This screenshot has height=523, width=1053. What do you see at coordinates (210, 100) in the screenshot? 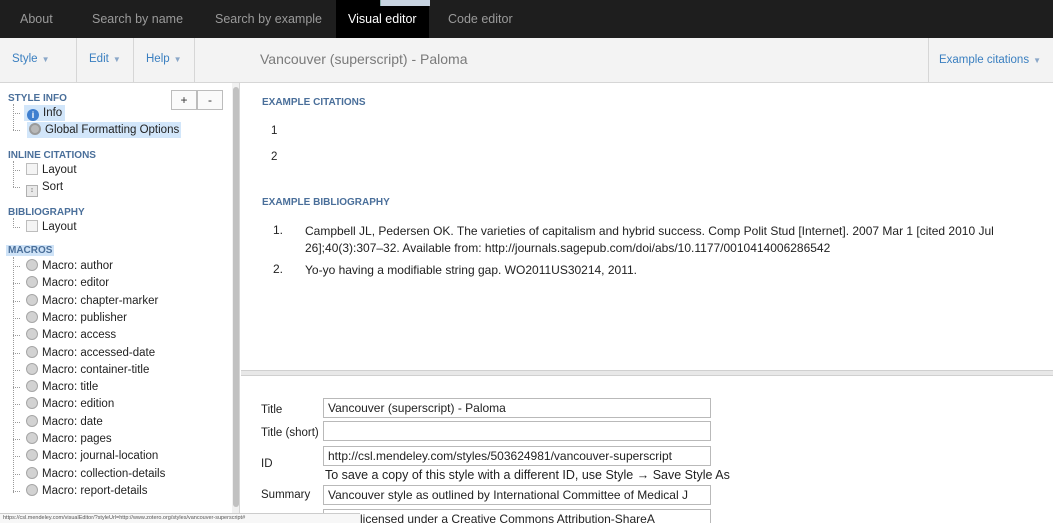
I see `remove-node-button: -` at bounding box center [210, 100].